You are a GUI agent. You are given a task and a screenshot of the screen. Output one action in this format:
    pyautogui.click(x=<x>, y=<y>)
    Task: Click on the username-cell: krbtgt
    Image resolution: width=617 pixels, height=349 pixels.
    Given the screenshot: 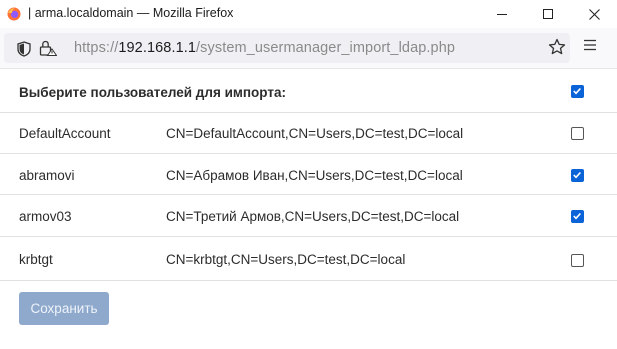 What is the action you would take?
    pyautogui.click(x=36, y=259)
    